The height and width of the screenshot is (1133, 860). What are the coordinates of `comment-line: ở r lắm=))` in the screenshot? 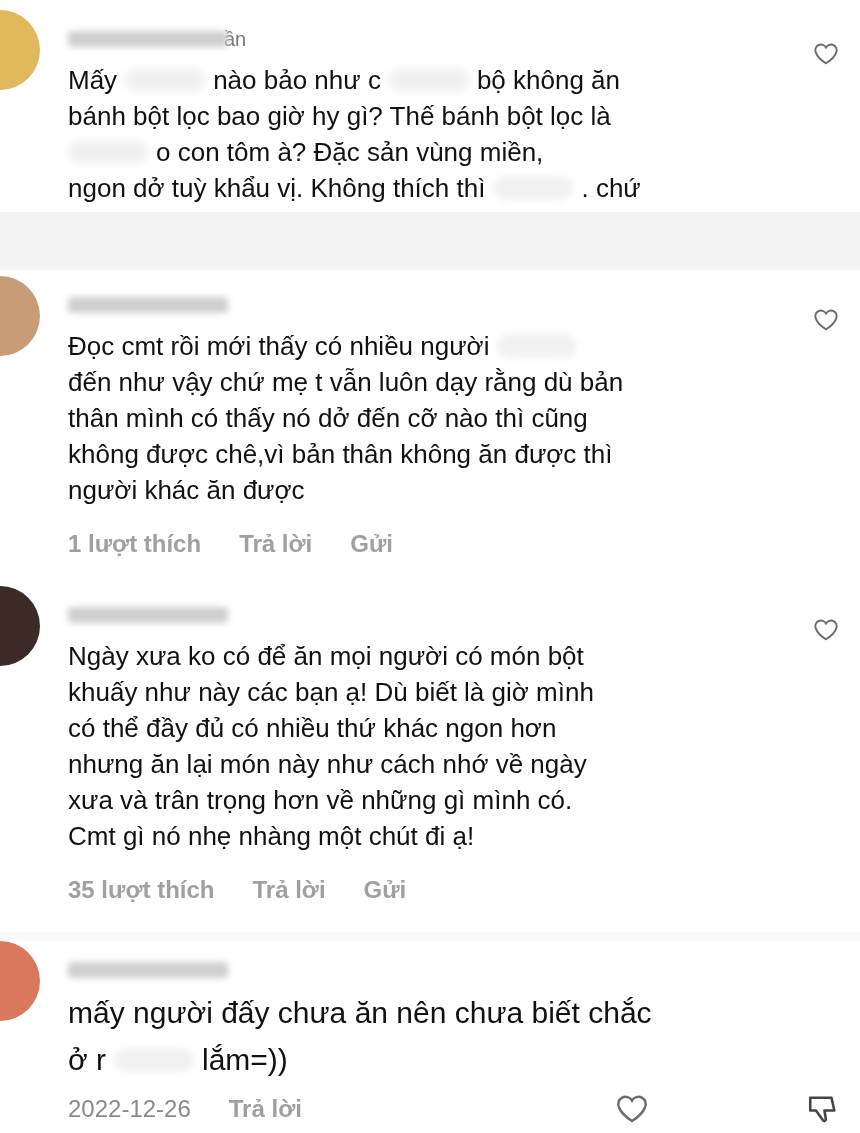 It's located at (178, 1060).